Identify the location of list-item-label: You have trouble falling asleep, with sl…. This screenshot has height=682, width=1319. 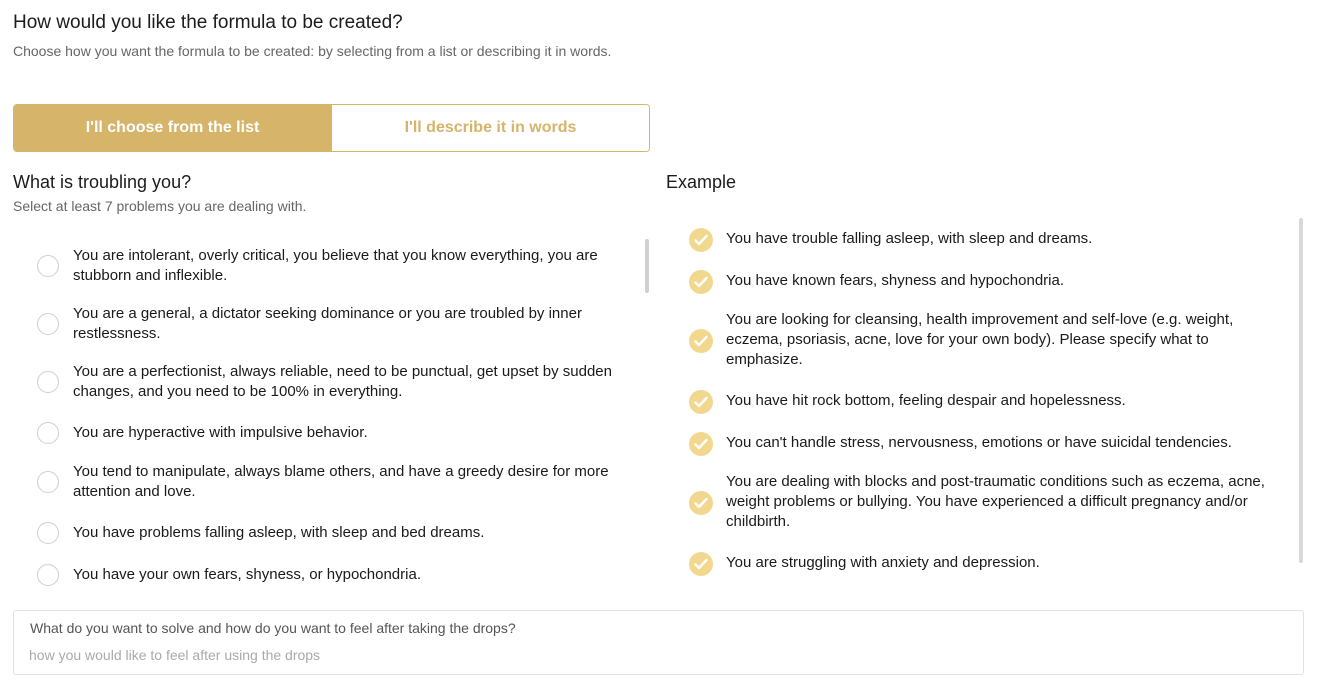
(909, 238).